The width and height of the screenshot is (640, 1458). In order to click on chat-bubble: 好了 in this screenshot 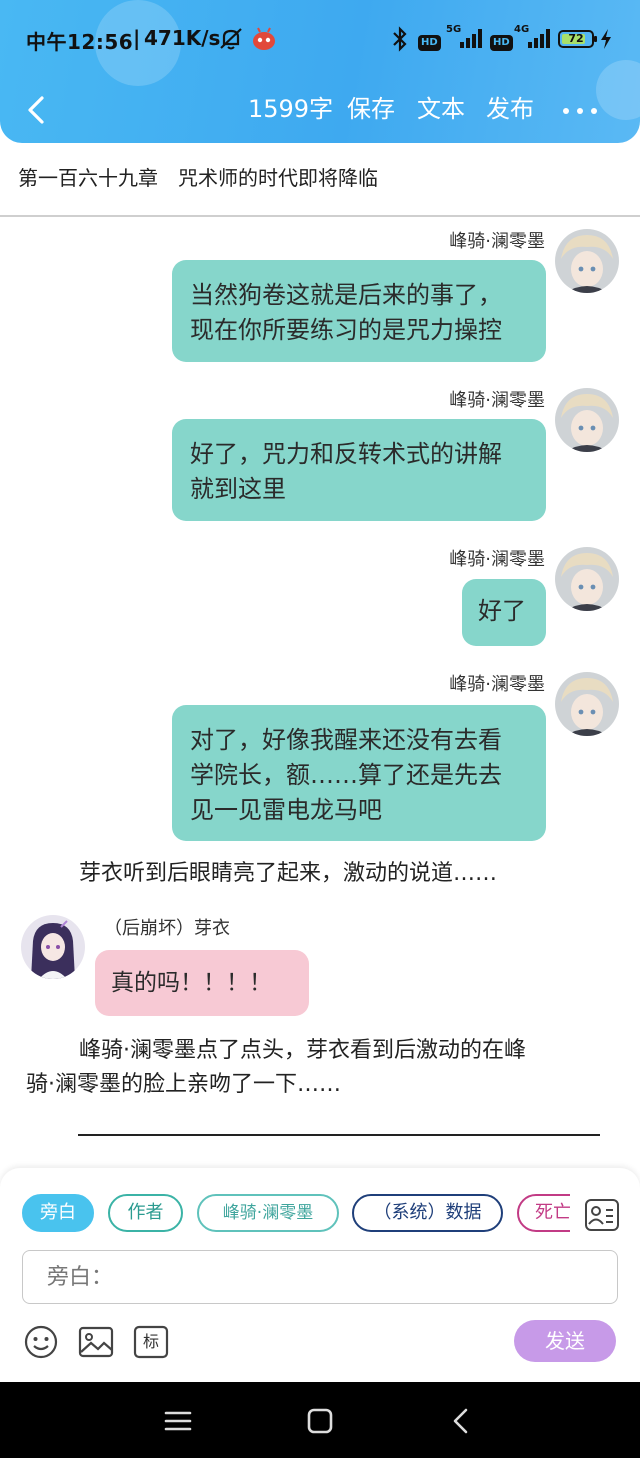, I will do `click(504, 612)`.